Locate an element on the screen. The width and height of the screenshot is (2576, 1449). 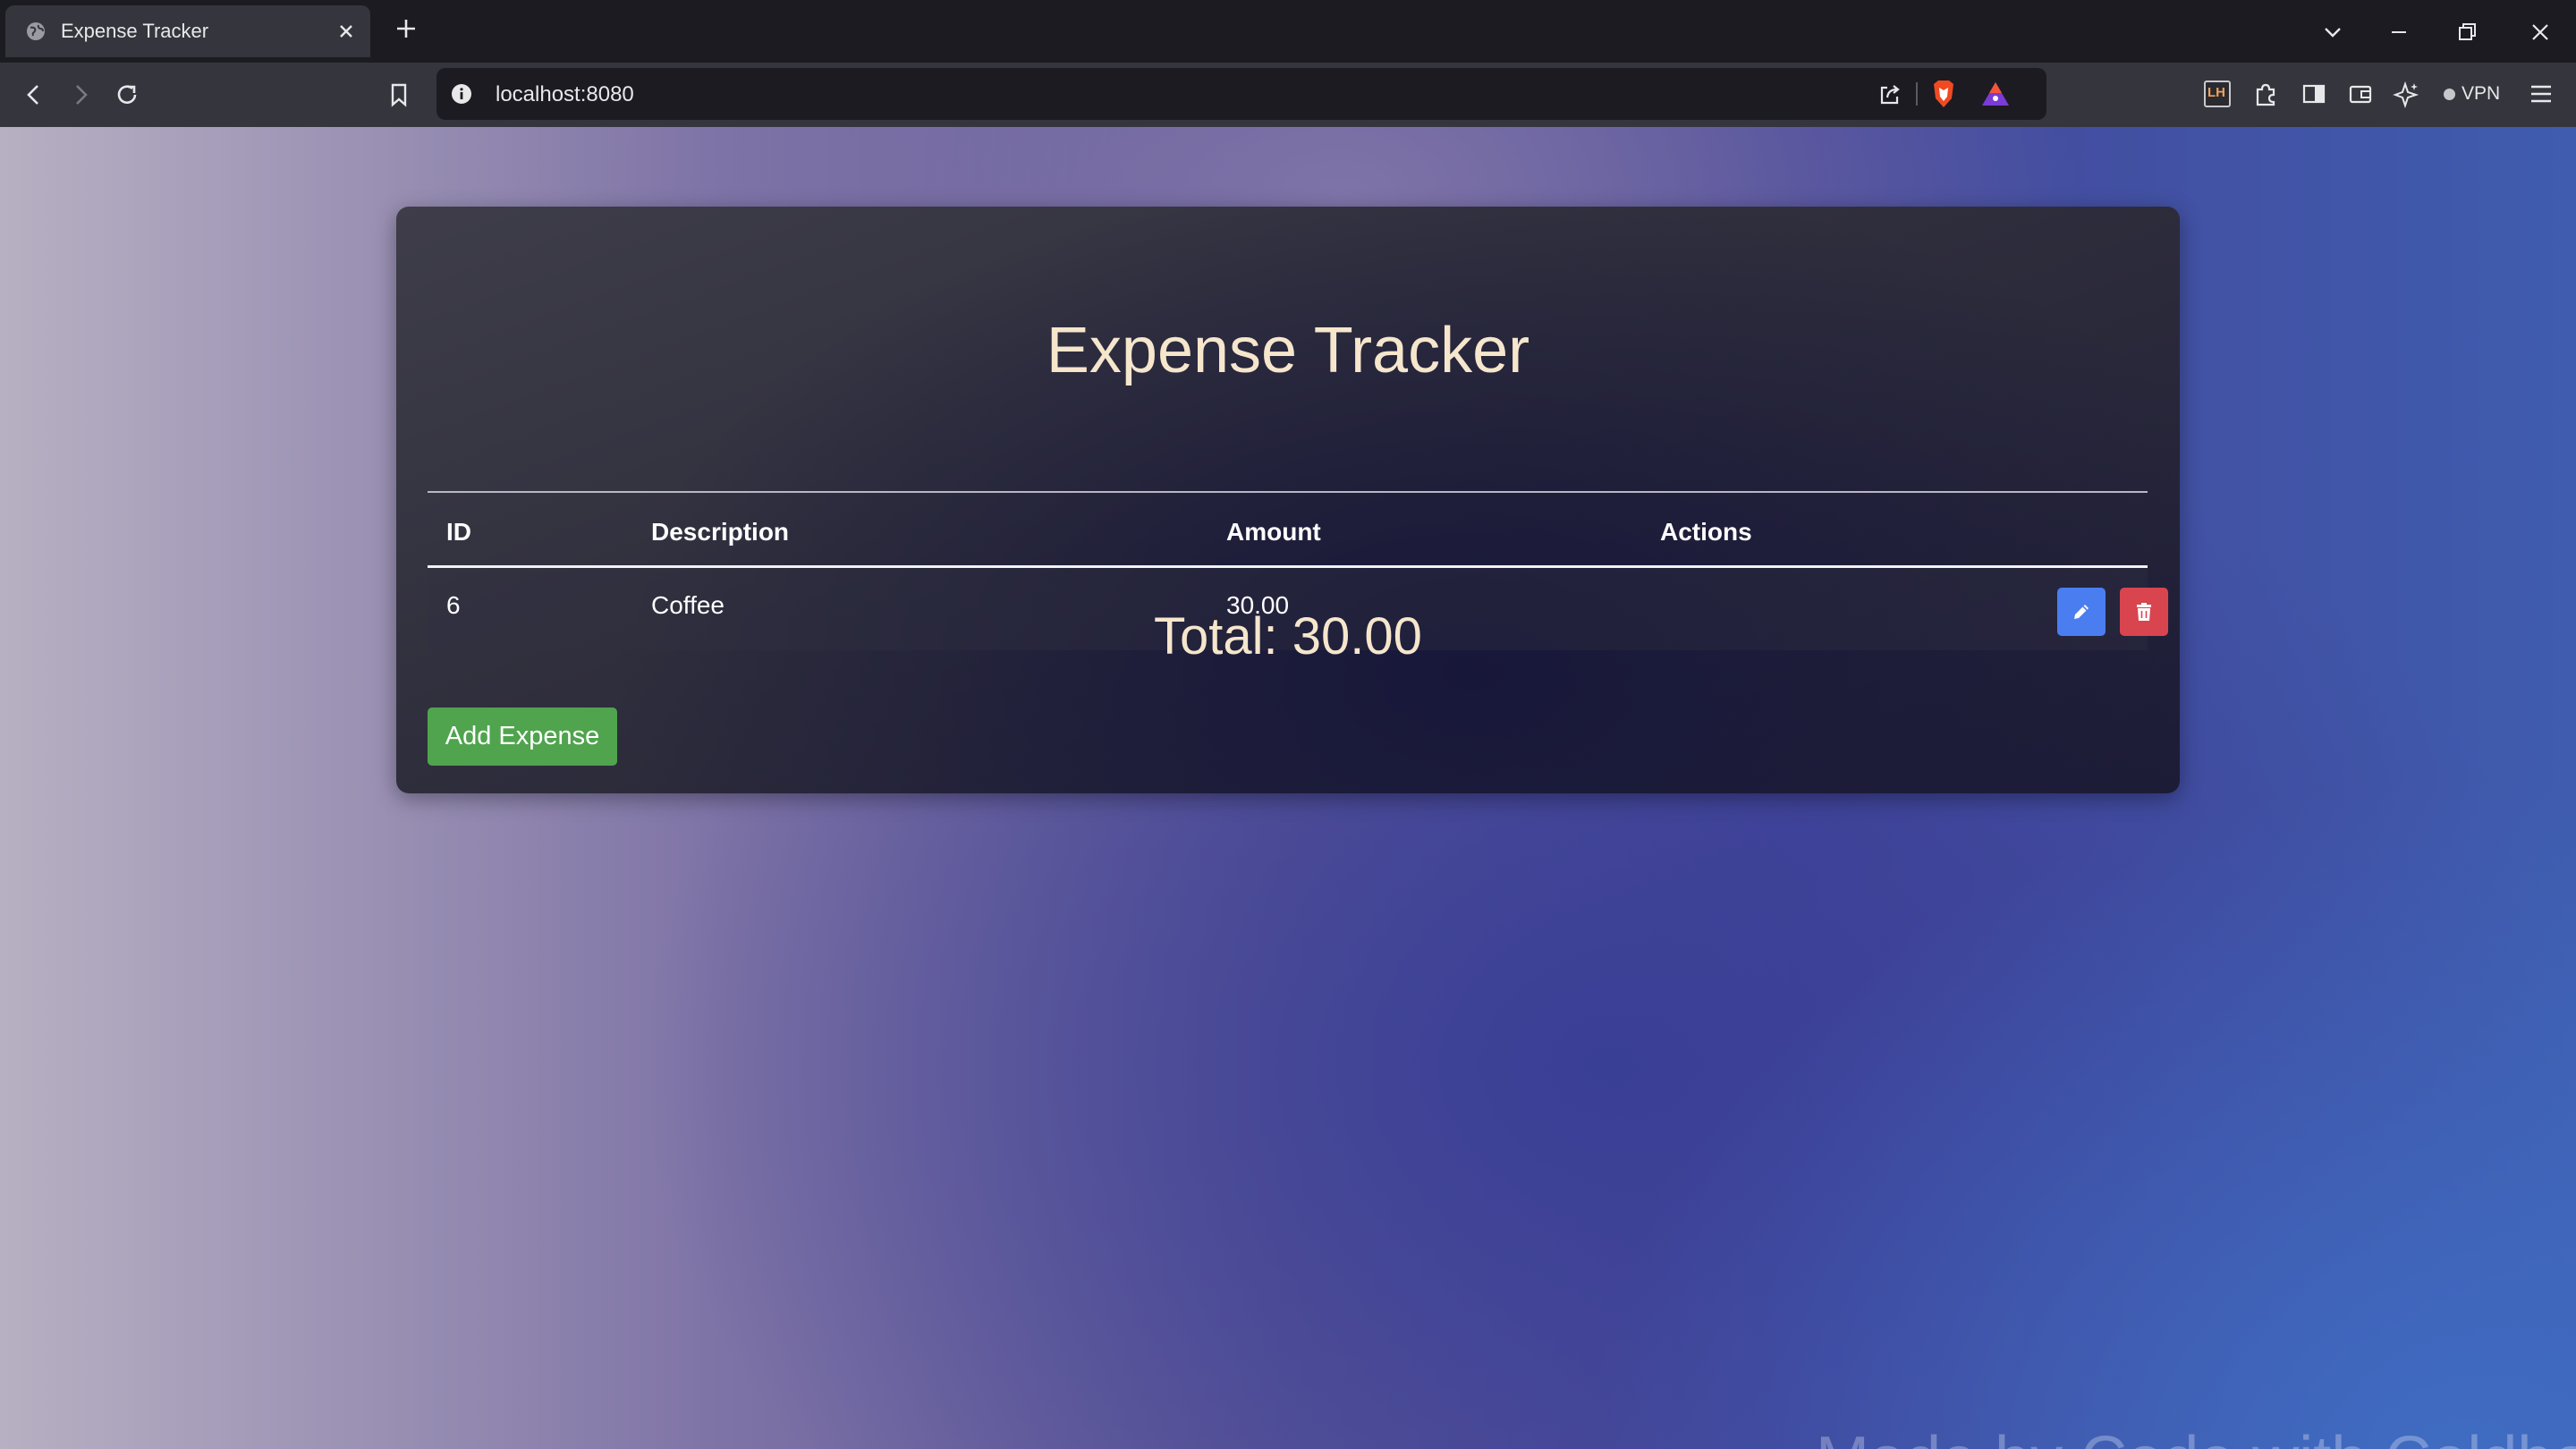
url-text: localhost:8080 is located at coordinates (565, 94).